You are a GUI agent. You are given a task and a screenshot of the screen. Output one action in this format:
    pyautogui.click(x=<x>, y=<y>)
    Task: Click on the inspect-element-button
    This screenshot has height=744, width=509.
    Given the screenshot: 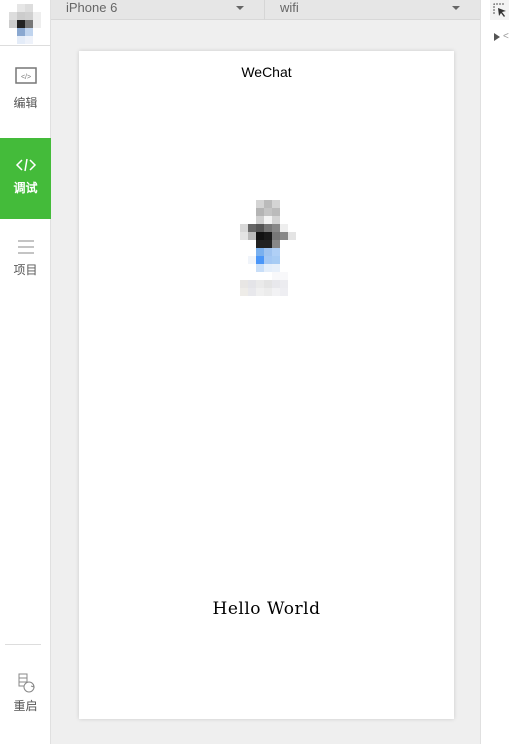 What is the action you would take?
    pyautogui.click(x=499, y=10)
    